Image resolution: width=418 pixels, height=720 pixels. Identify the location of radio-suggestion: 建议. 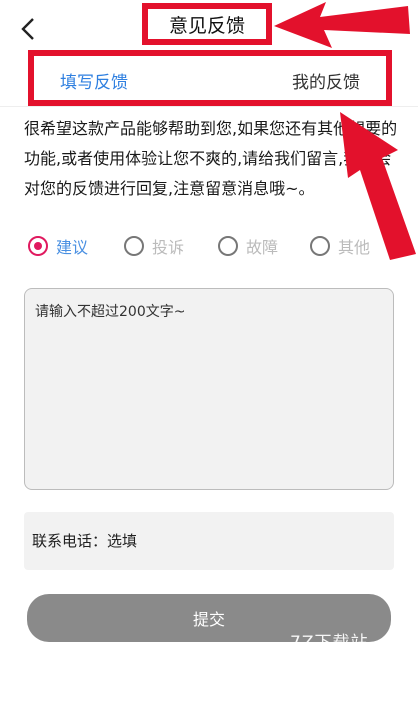
(58, 246).